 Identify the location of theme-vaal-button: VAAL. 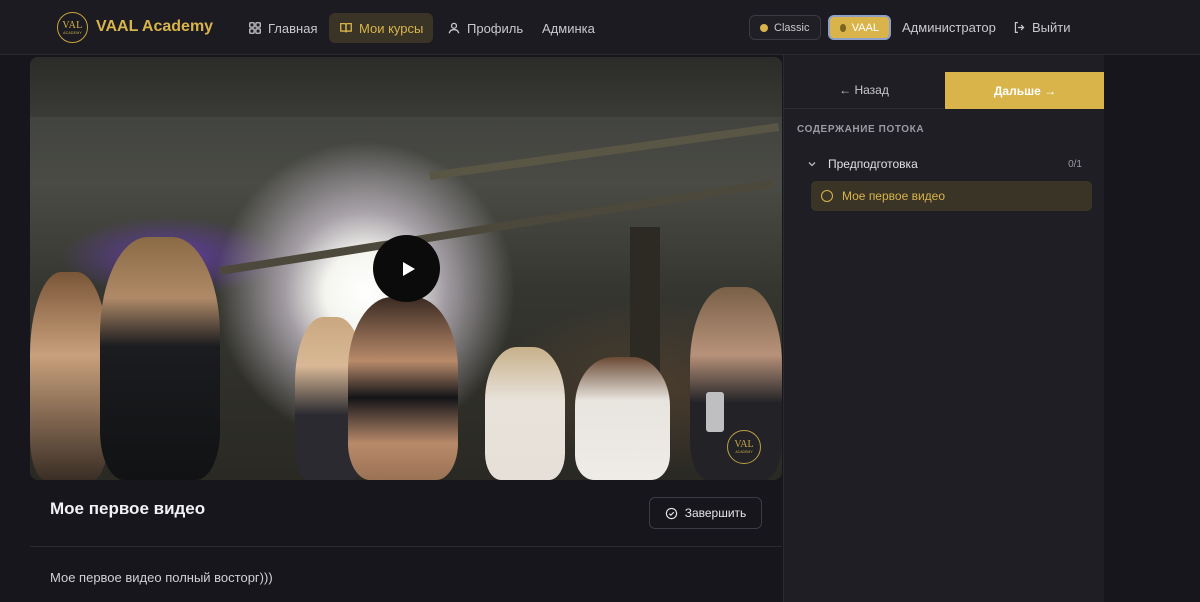
(859, 27).